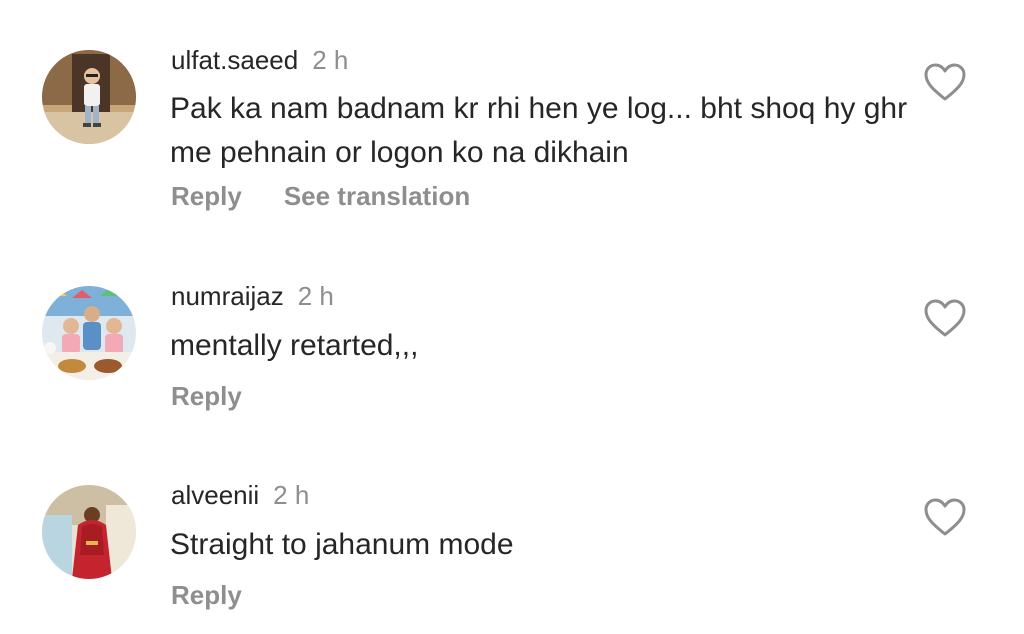 The width and height of the screenshot is (1024, 634). I want to click on comment-actions: Reply See translation, so click(320, 196).